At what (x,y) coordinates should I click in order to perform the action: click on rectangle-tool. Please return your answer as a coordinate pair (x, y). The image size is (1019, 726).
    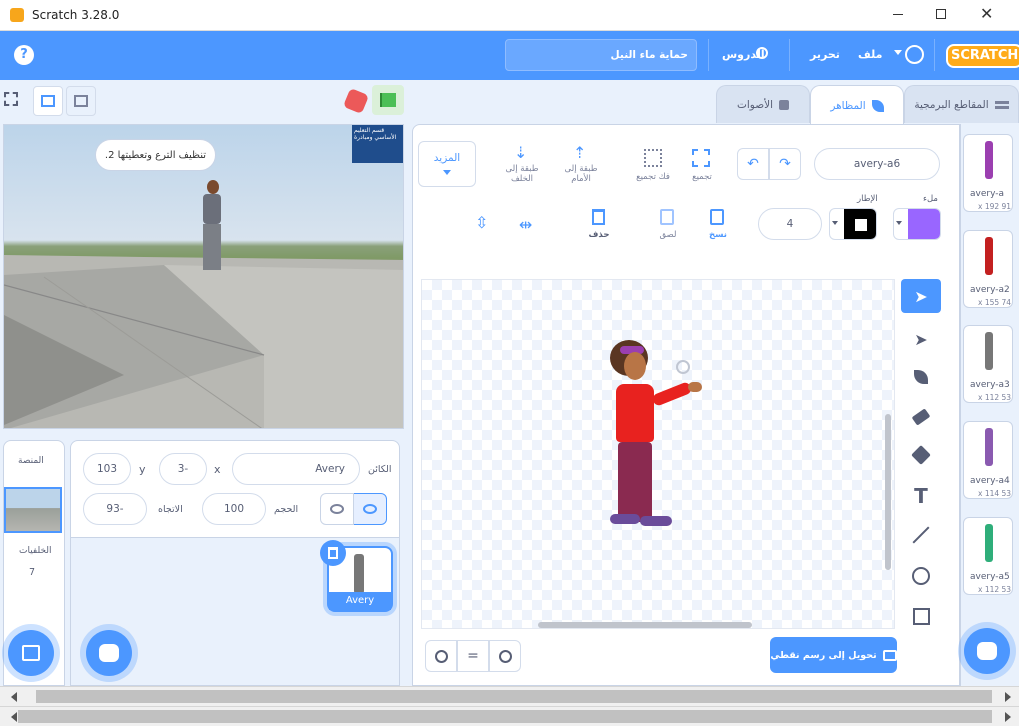
    Looking at the image, I should click on (921, 616).